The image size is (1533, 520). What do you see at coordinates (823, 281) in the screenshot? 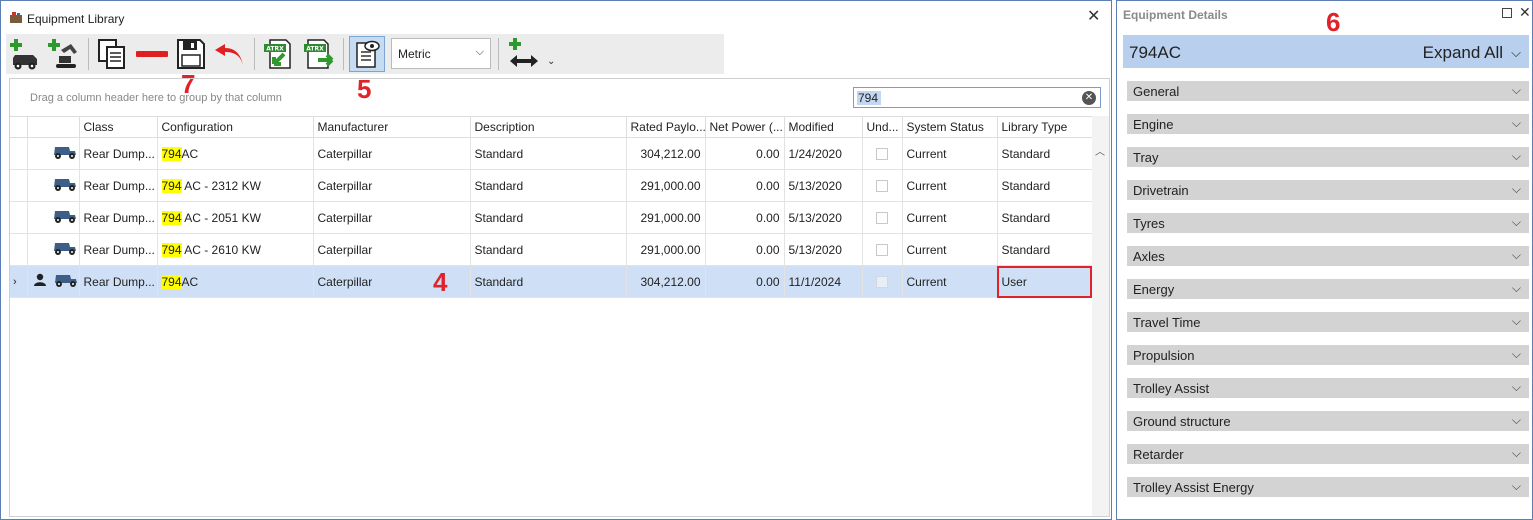
I see `cell-modified: 11/1/2024` at bounding box center [823, 281].